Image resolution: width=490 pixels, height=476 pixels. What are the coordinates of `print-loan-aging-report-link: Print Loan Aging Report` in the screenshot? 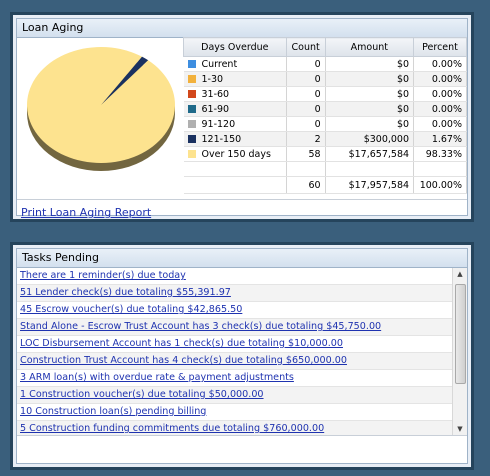 It's located at (86, 212).